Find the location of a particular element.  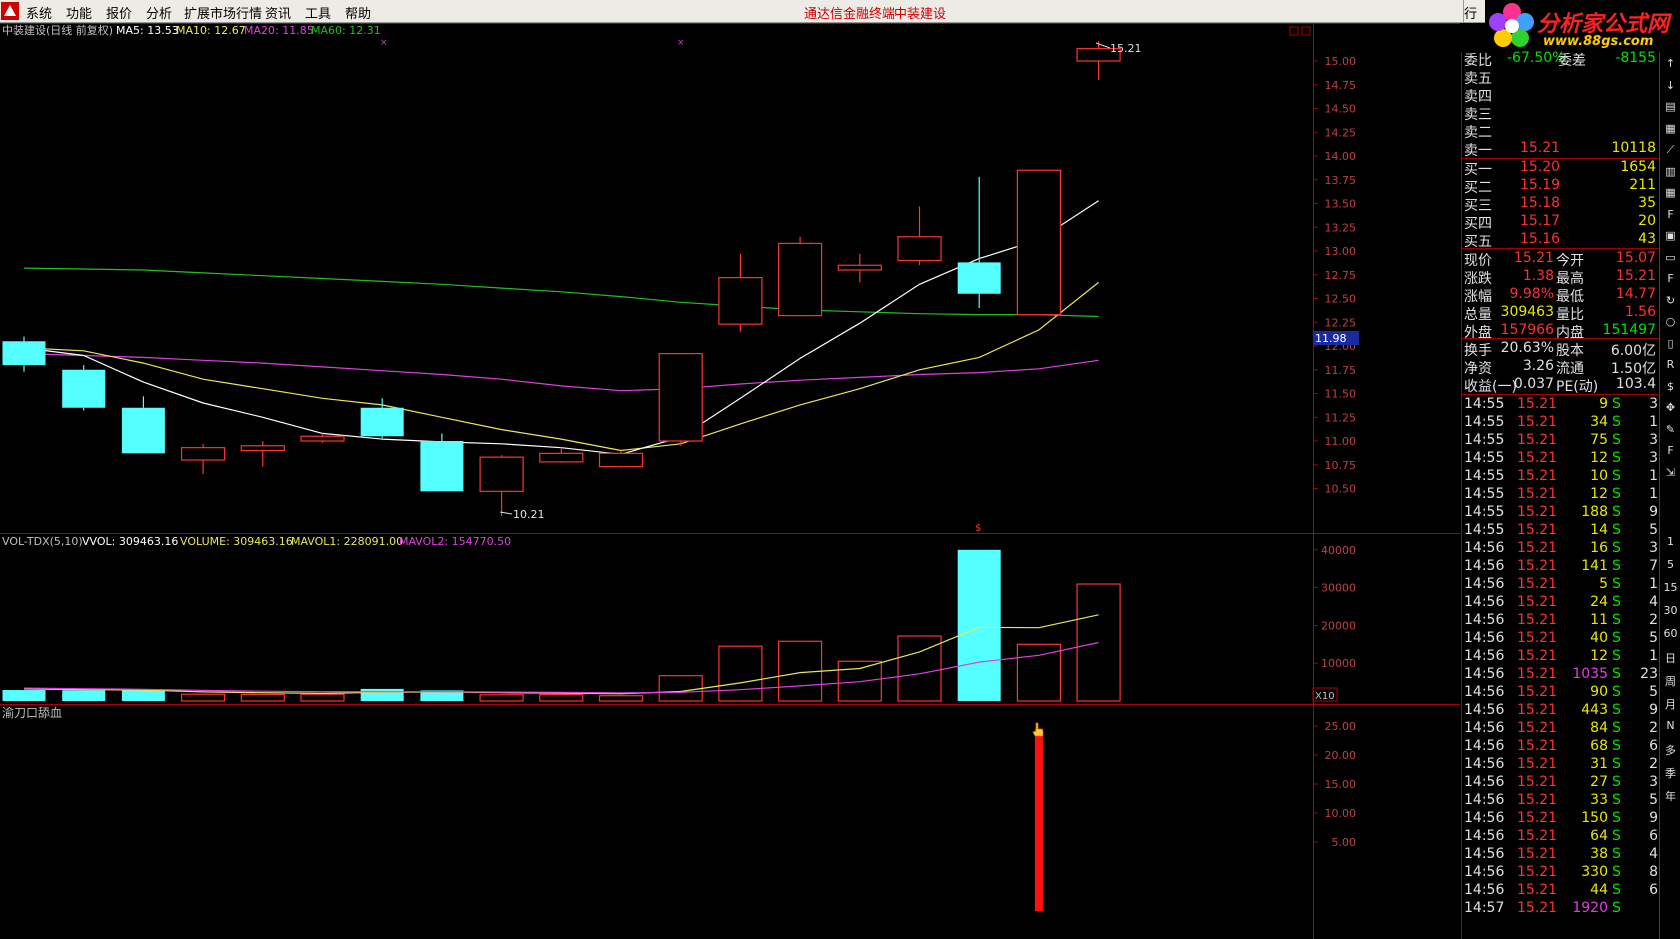

tick-row: 14:55 15.21 10 S 1 is located at coordinates (1561, 476).